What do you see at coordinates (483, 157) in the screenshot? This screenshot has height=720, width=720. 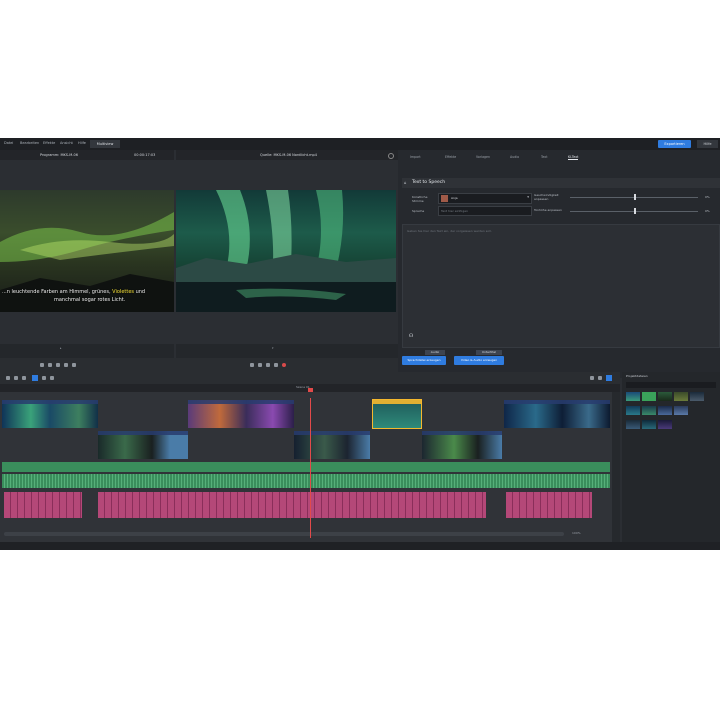 I see `tab-templates: Vorlagen` at bounding box center [483, 157].